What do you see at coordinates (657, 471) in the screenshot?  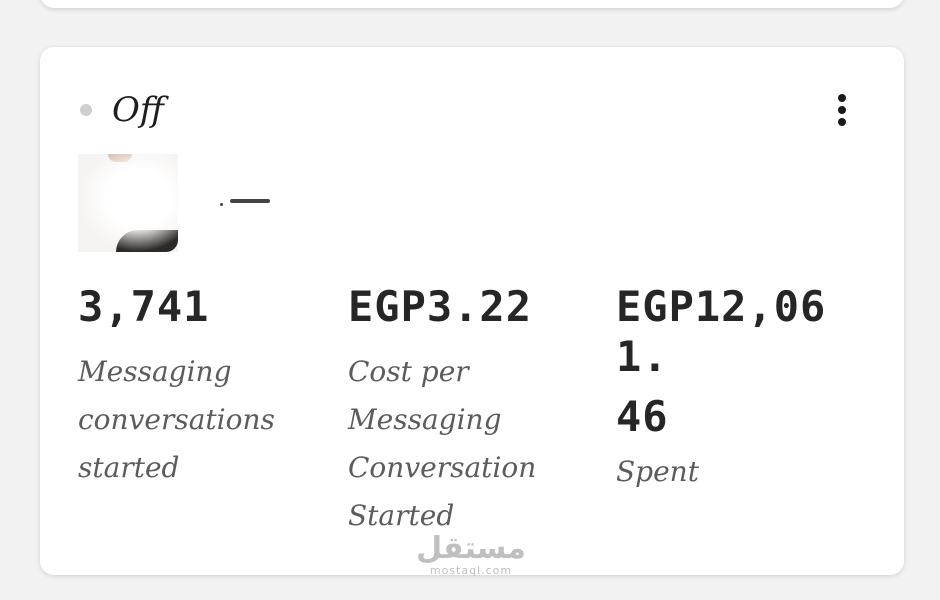 I see `metric-label-line: Spent` at bounding box center [657, 471].